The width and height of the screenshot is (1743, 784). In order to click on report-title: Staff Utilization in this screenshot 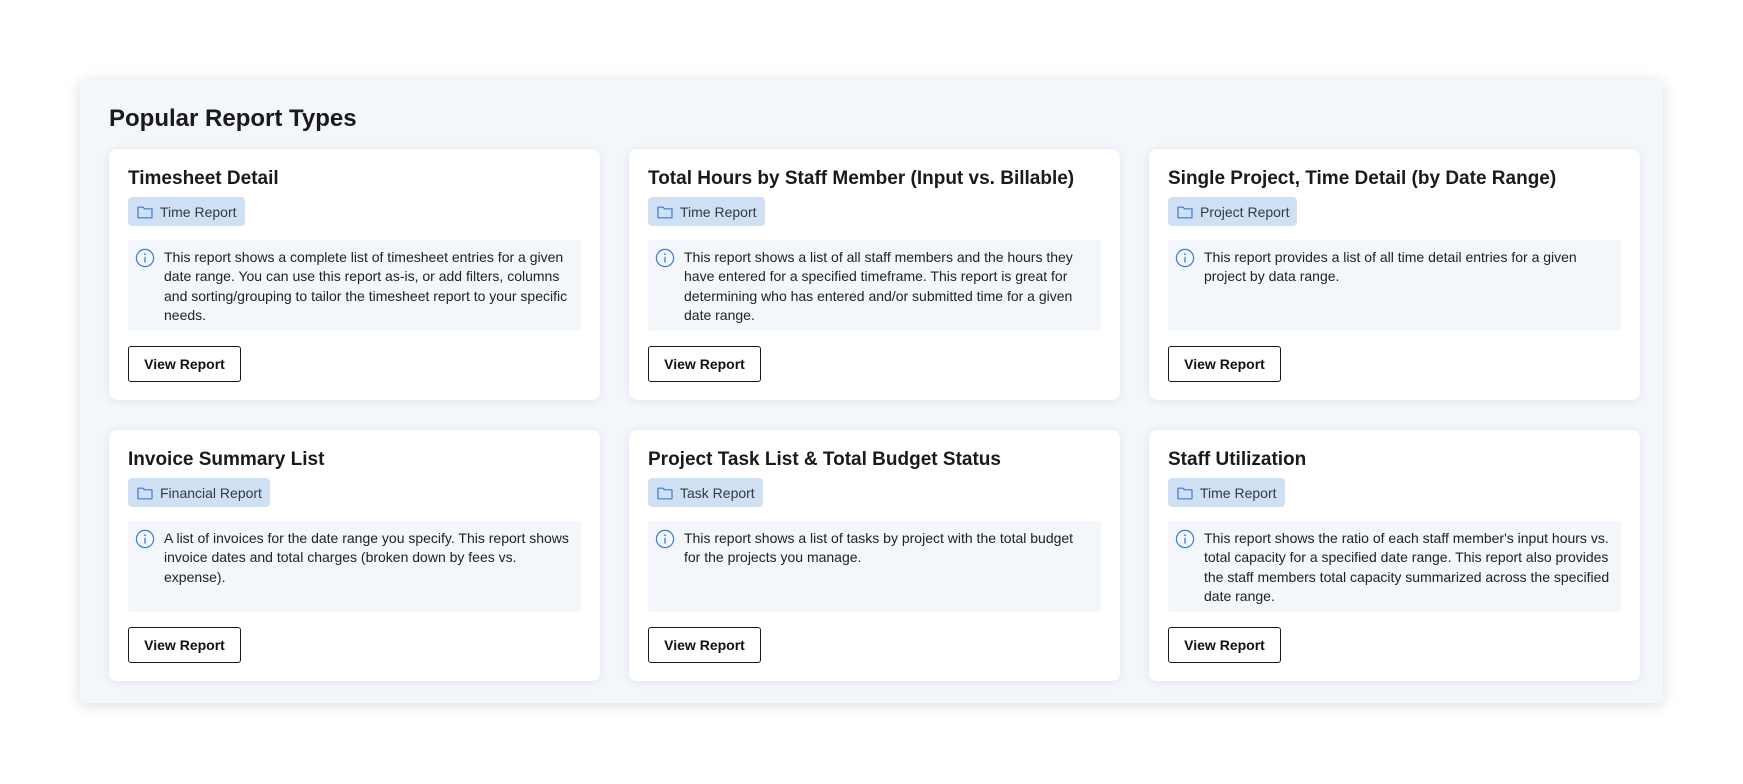, I will do `click(1237, 459)`.